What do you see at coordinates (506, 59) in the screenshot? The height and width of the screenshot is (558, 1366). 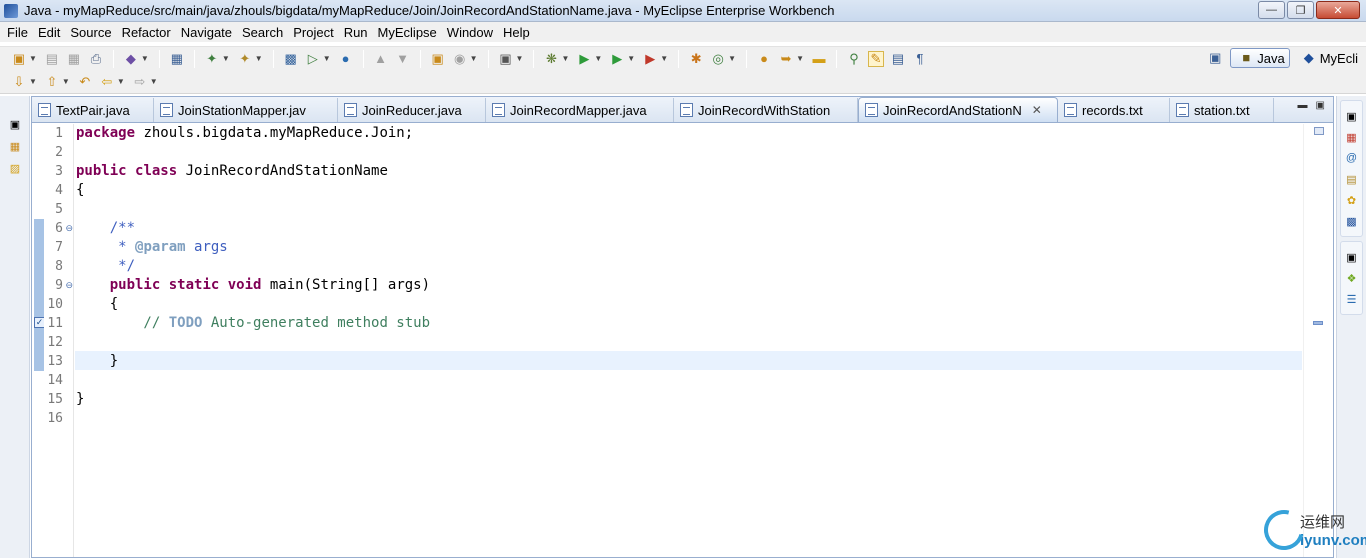 I see `camera-icon: ▣` at bounding box center [506, 59].